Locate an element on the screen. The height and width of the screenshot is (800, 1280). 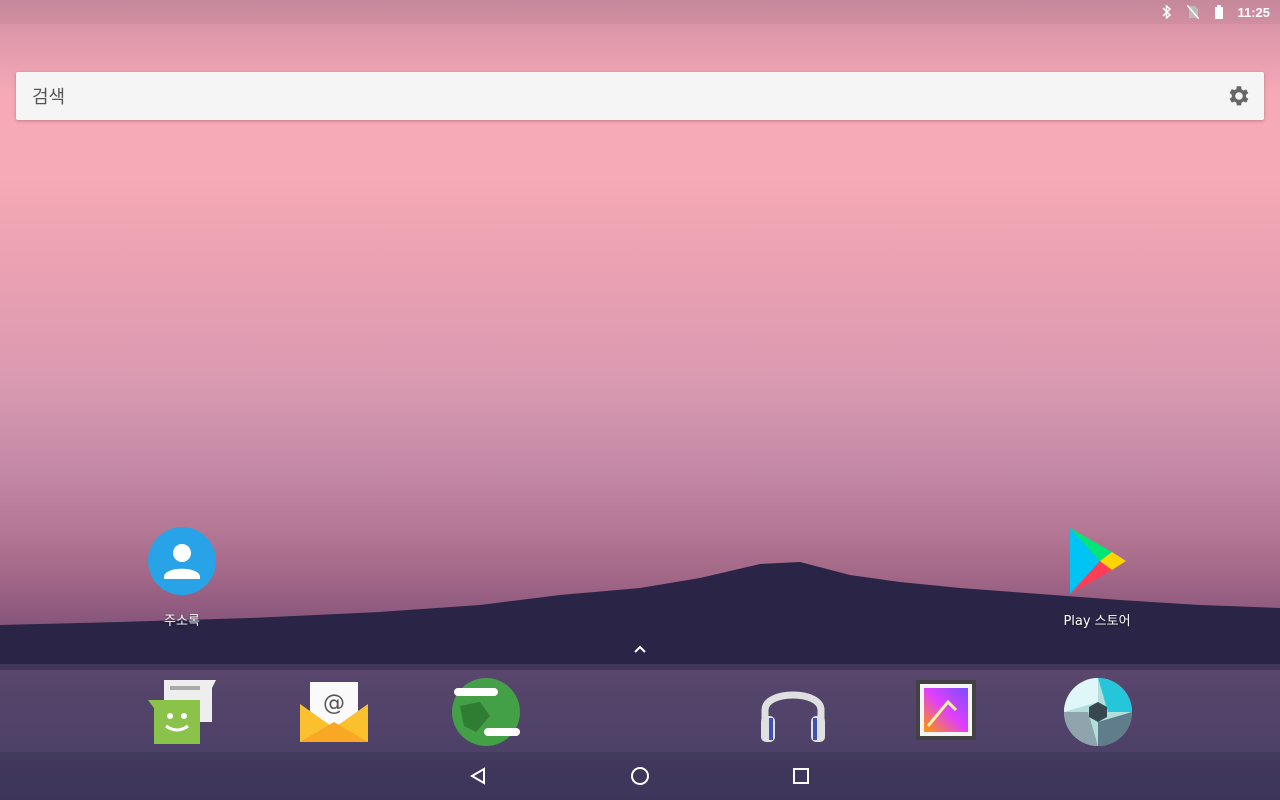
clock: 11:25 is located at coordinates (1253, 12).